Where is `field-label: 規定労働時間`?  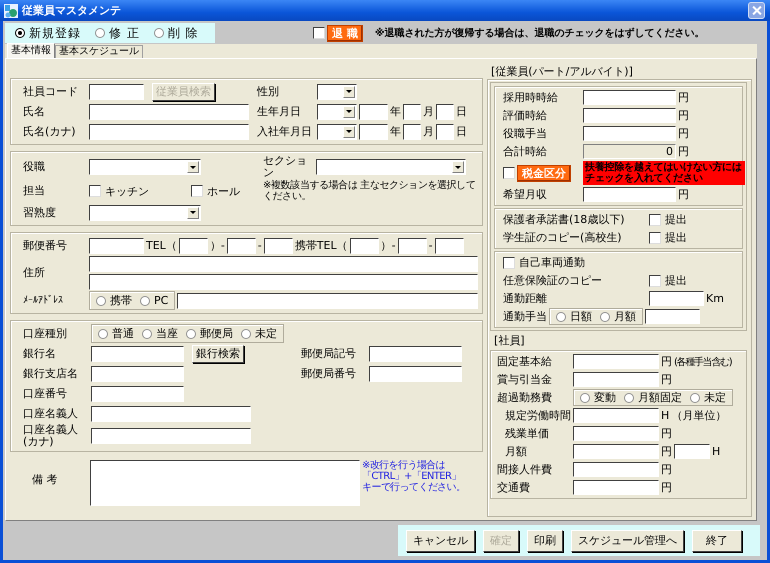 field-label: 規定労働時間 is located at coordinates (537, 416).